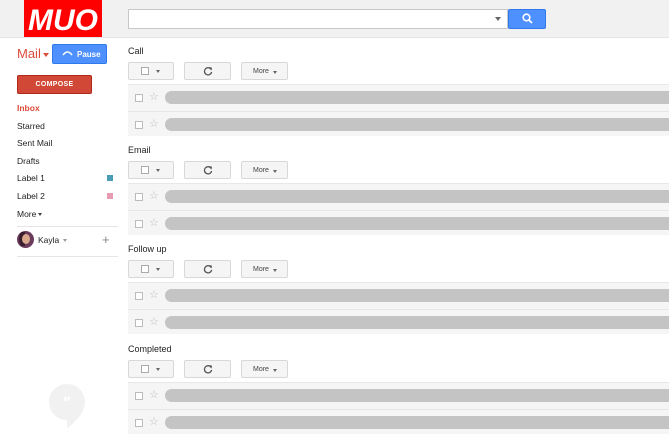 The width and height of the screenshot is (669, 438). I want to click on section-title: Call, so click(136, 51).